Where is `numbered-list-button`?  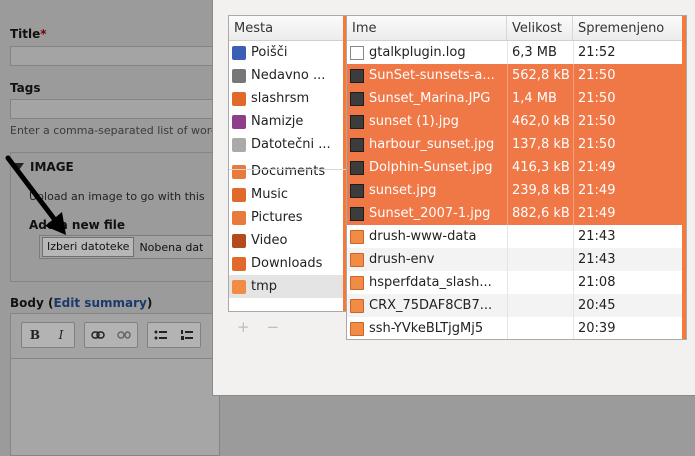
numbered-list-button is located at coordinates (187, 335).